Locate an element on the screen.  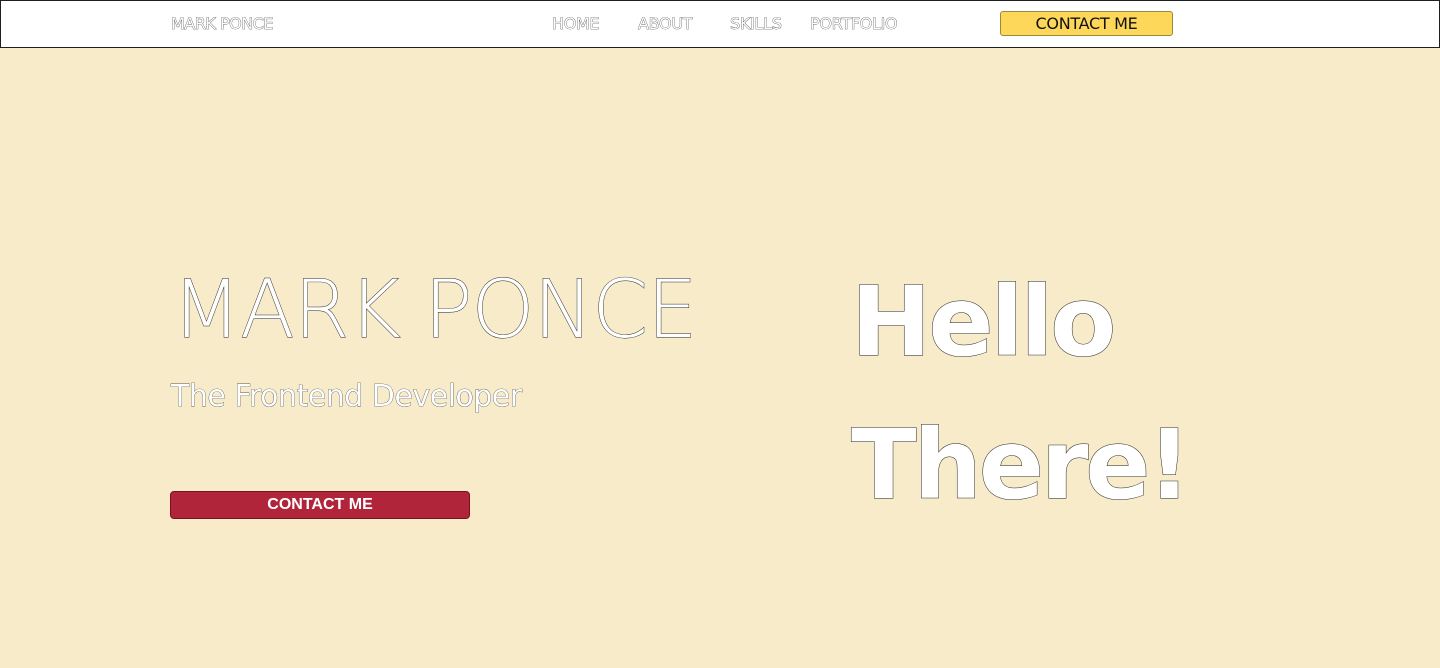
greeting-line-2: There! is located at coordinates (1020, 465).